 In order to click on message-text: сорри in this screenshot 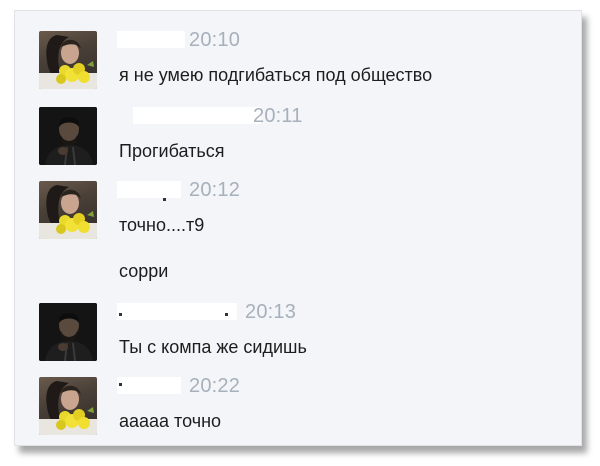, I will do `click(144, 271)`.